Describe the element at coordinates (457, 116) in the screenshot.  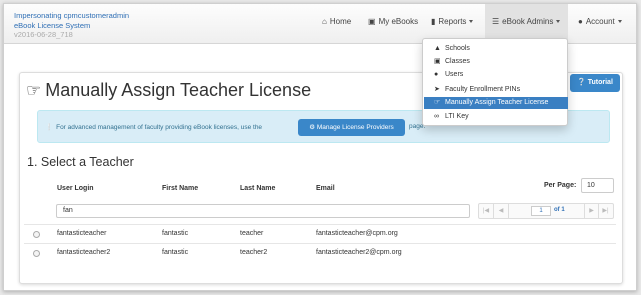
I see `menu-item-label: LTI Key` at that location.